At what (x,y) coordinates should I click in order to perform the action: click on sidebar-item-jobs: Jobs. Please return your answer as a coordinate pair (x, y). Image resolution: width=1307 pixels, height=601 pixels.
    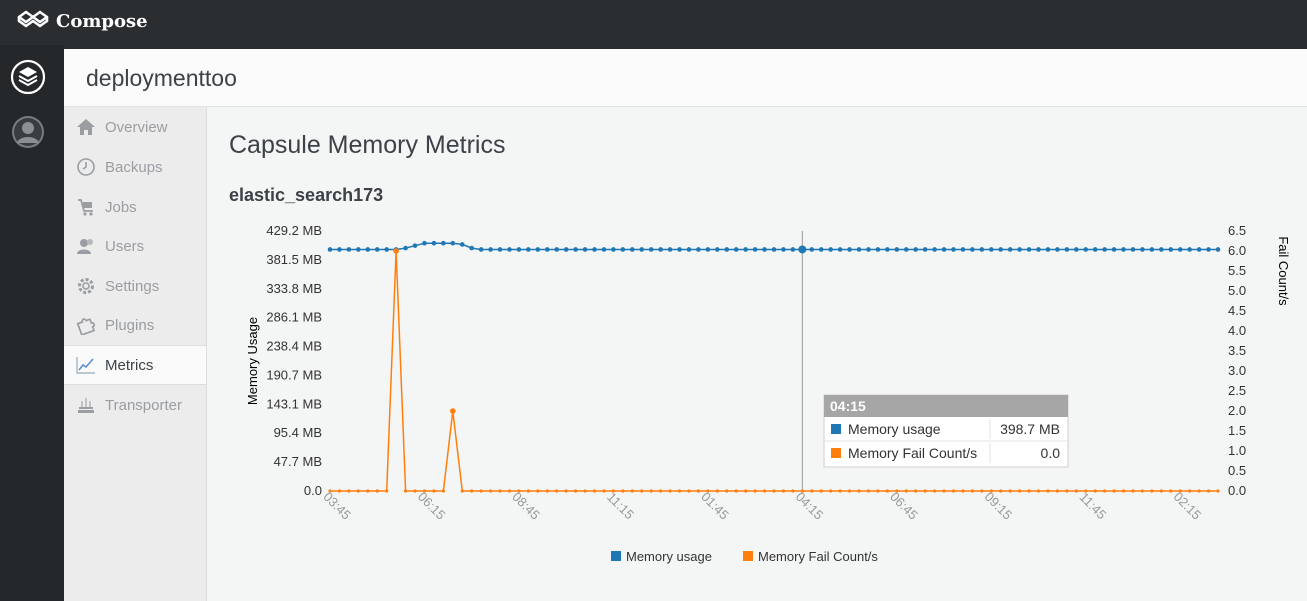
    Looking at the image, I should click on (135, 207).